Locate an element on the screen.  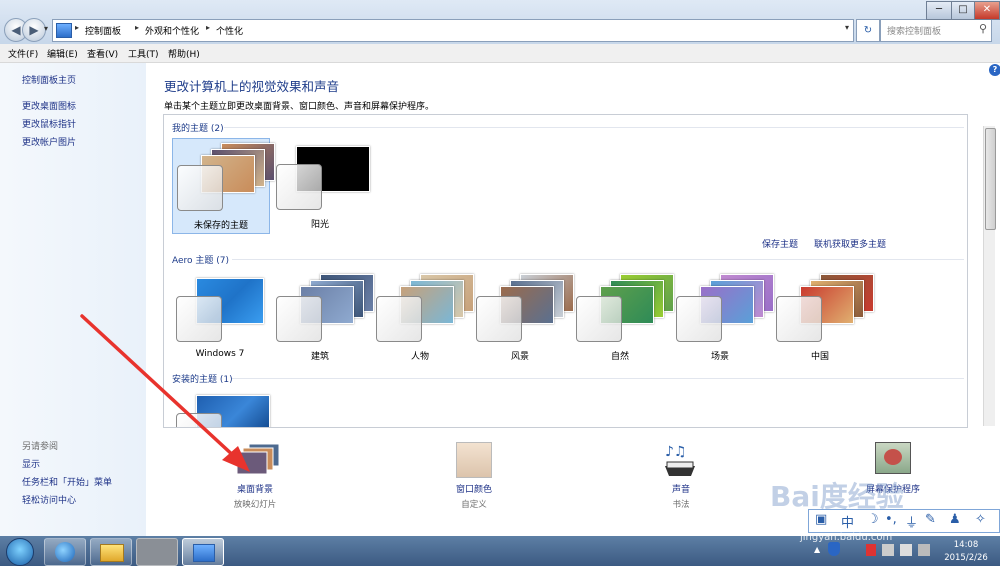
clock-date: 2015/2/26 is located at coordinates (966, 558).